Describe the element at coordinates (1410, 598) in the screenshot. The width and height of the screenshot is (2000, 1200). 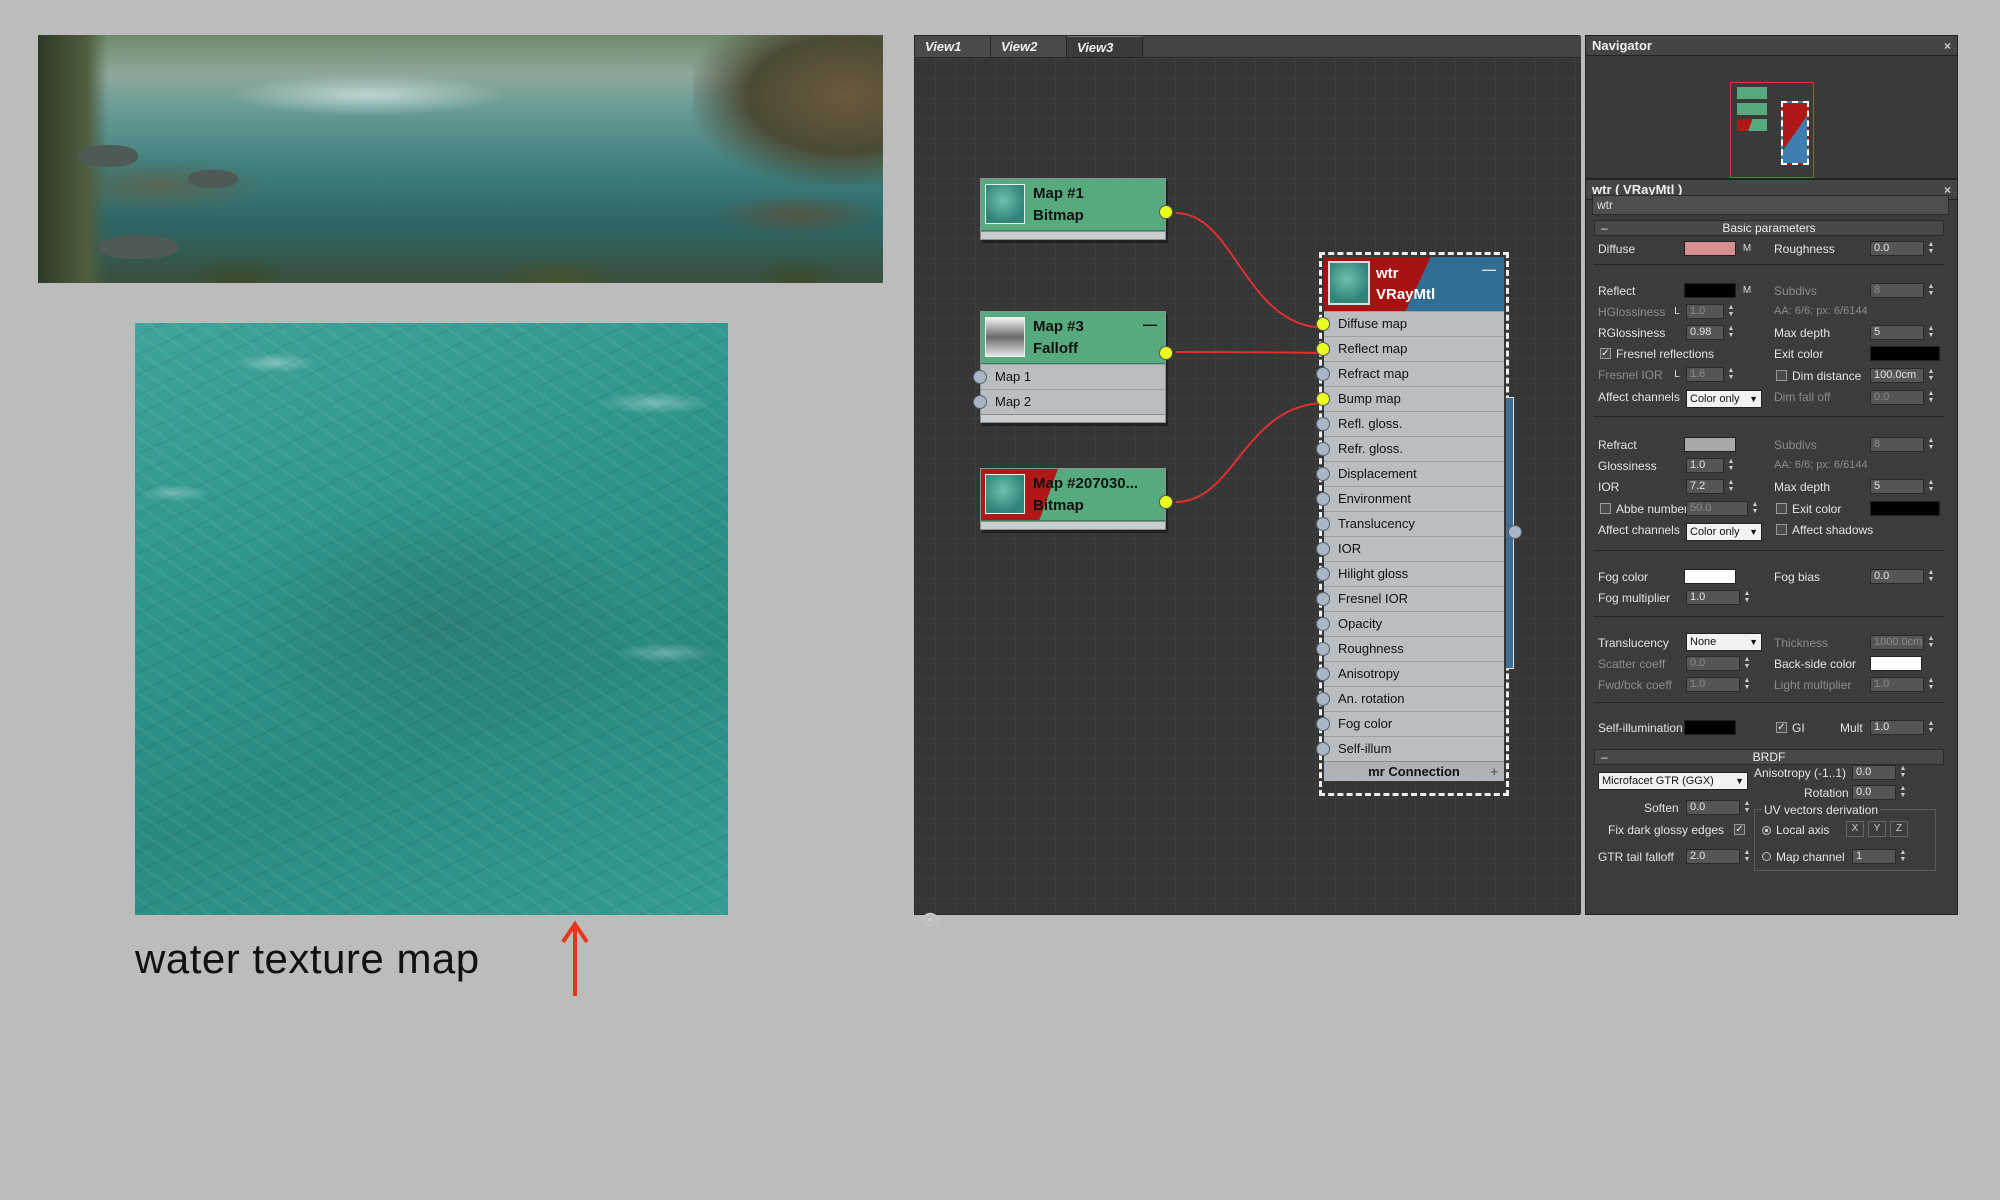
I see `slot-fresnel-ior: Fresnel IOR` at that location.